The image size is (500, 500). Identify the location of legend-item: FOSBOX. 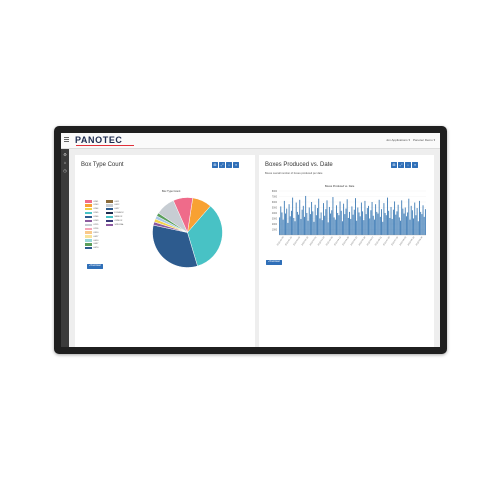
(115, 213).